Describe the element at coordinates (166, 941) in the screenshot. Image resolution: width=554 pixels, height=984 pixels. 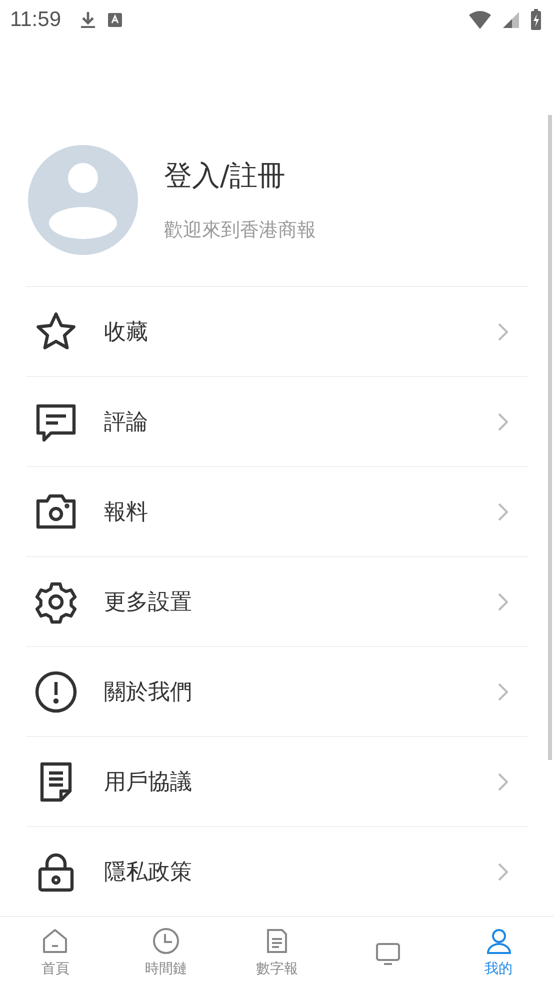
I see `clock-icon` at that location.